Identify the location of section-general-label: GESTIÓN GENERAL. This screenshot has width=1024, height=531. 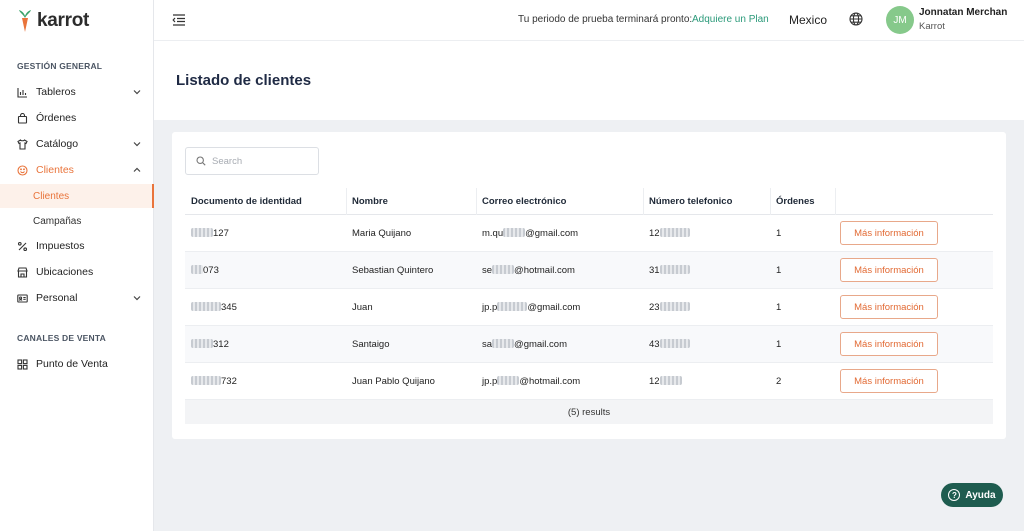
(60, 66).